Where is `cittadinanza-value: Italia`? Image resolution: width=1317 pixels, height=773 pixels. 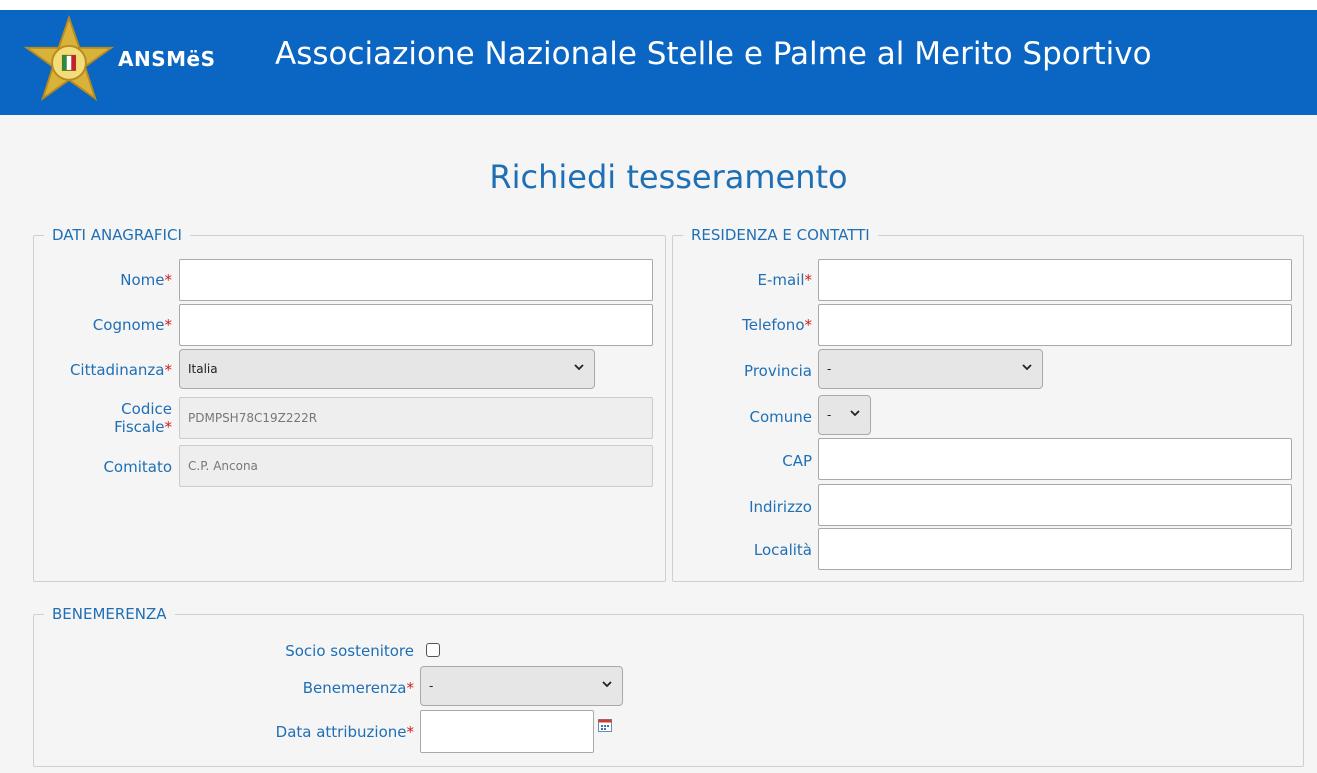
cittadinanza-value: Italia is located at coordinates (203, 369).